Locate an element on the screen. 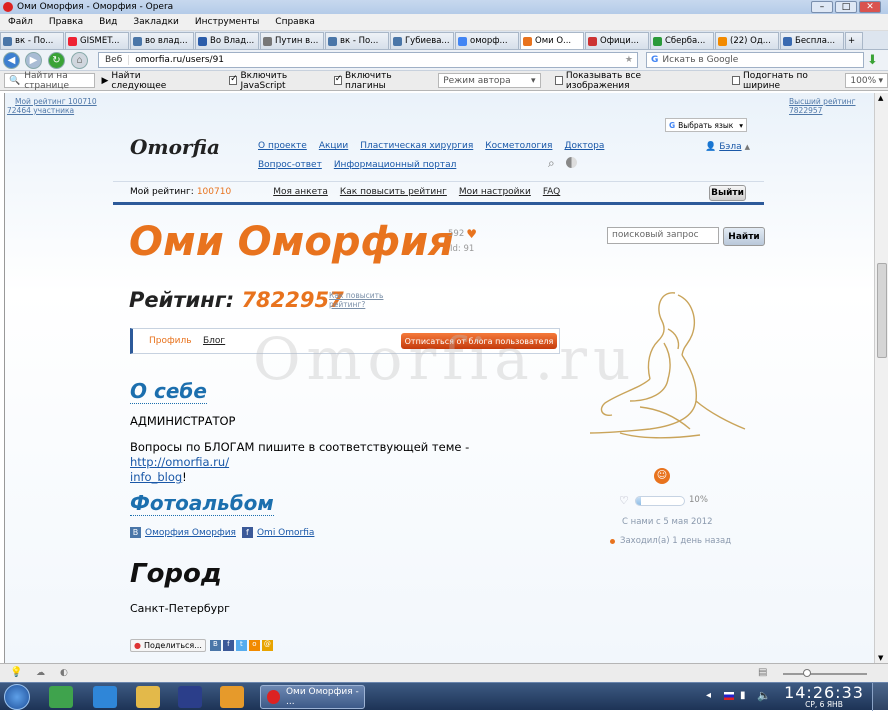  address-field: Веб omorfia.ru/users/91 ★ is located at coordinates (368, 60).